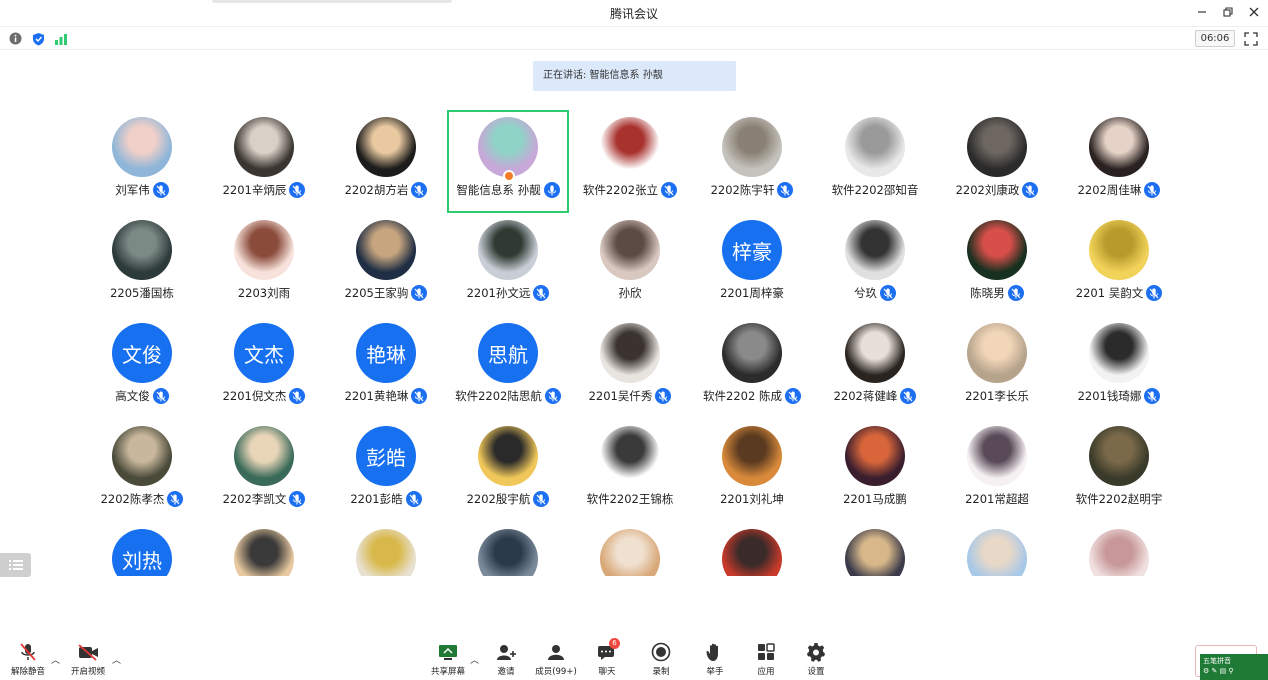 The image size is (1268, 680). I want to click on participant-name-row: 2205潘国栋, so click(142, 293).